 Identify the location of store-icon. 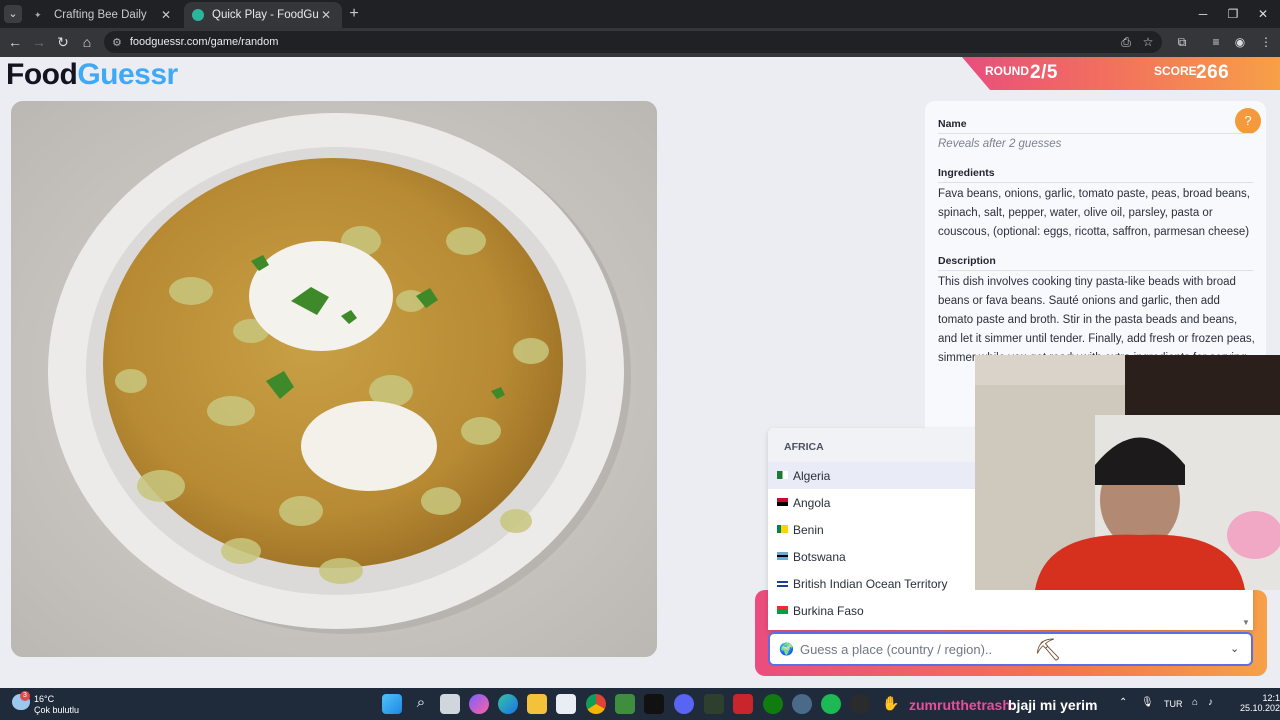
(566, 704).